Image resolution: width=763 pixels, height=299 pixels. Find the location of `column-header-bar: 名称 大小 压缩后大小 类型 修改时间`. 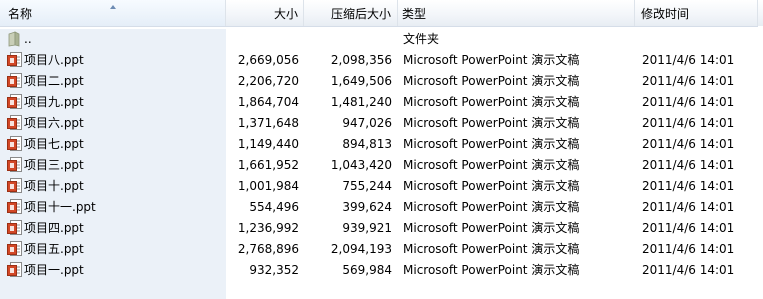

column-header-bar: 名称 大小 压缩后大小 类型 修改时间 is located at coordinates (381, 13).